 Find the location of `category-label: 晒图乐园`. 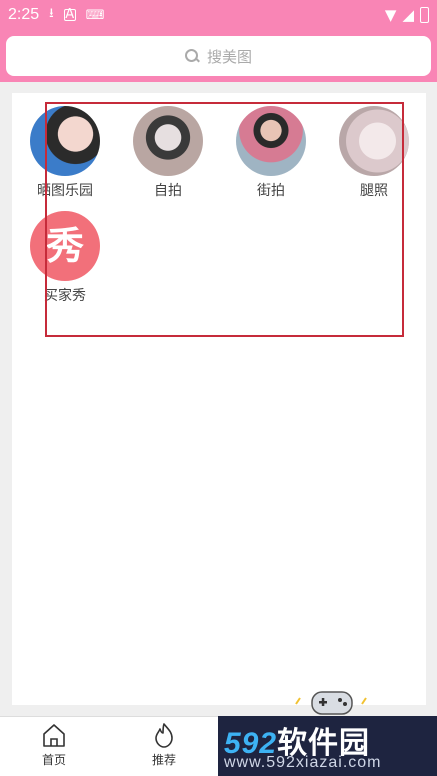

category-label: 晒图乐园 is located at coordinates (65, 191).